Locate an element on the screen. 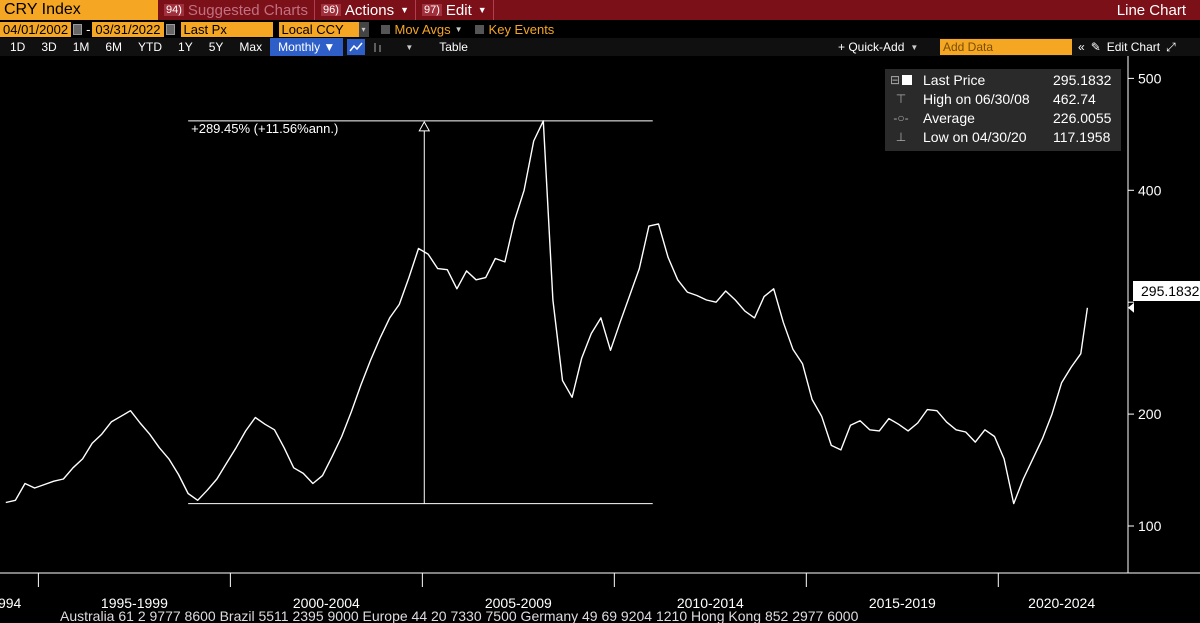  bar-chart-icon is located at coordinates (378, 47).